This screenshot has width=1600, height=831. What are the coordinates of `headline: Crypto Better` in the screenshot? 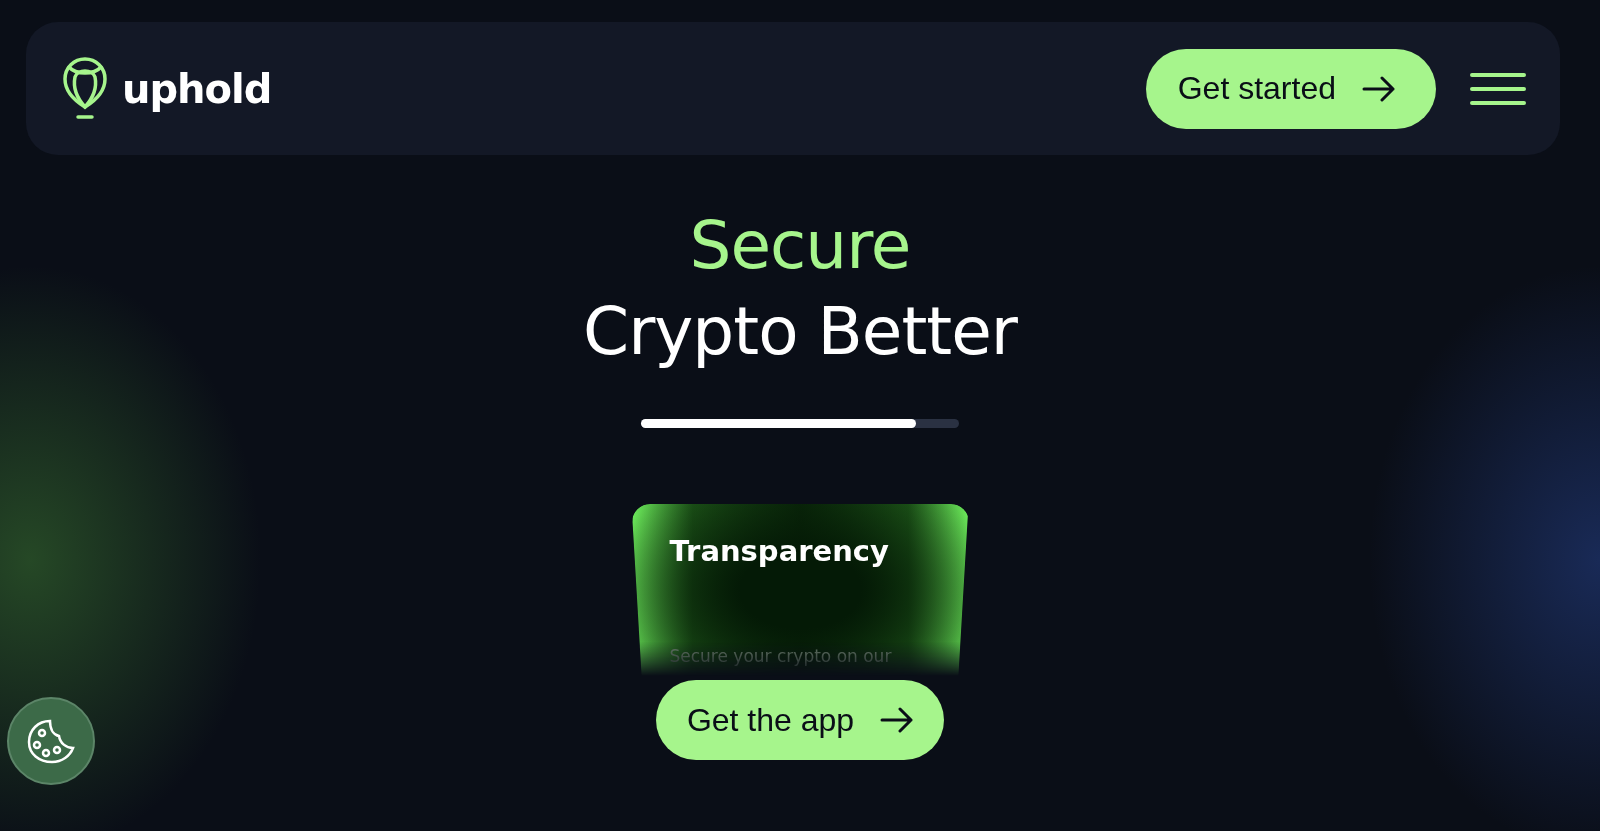 It's located at (800, 332).